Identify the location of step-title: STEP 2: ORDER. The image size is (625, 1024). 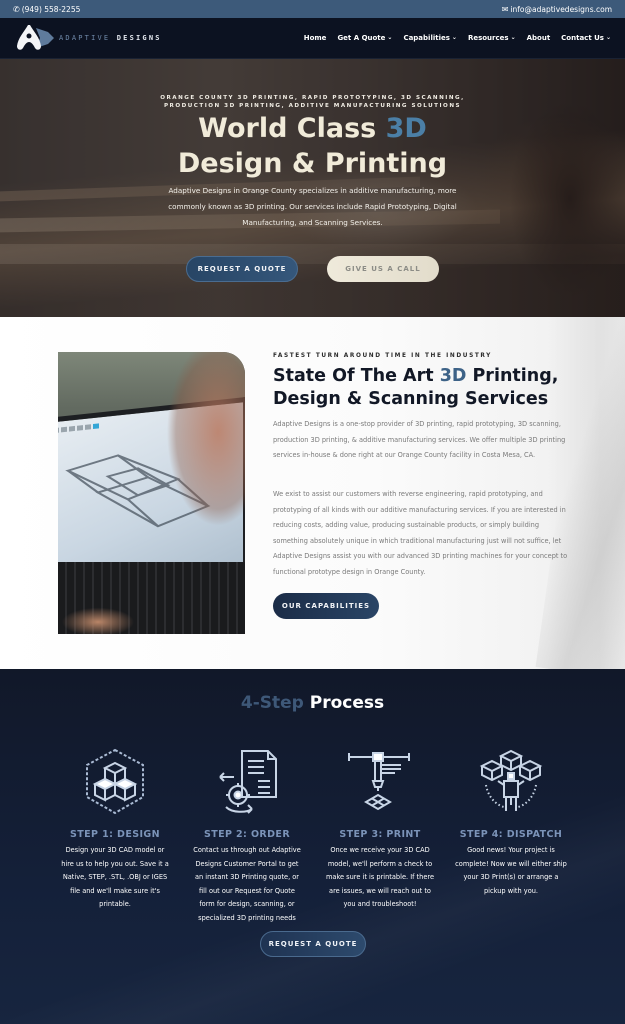
(247, 834).